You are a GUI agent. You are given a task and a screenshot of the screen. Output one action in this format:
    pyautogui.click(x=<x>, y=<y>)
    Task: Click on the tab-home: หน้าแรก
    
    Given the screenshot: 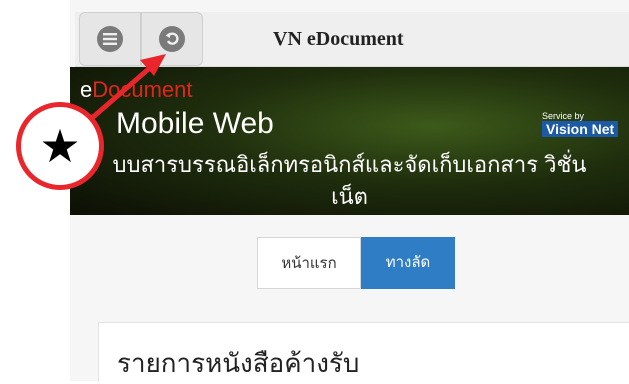 What is the action you would take?
    pyautogui.click(x=309, y=263)
    